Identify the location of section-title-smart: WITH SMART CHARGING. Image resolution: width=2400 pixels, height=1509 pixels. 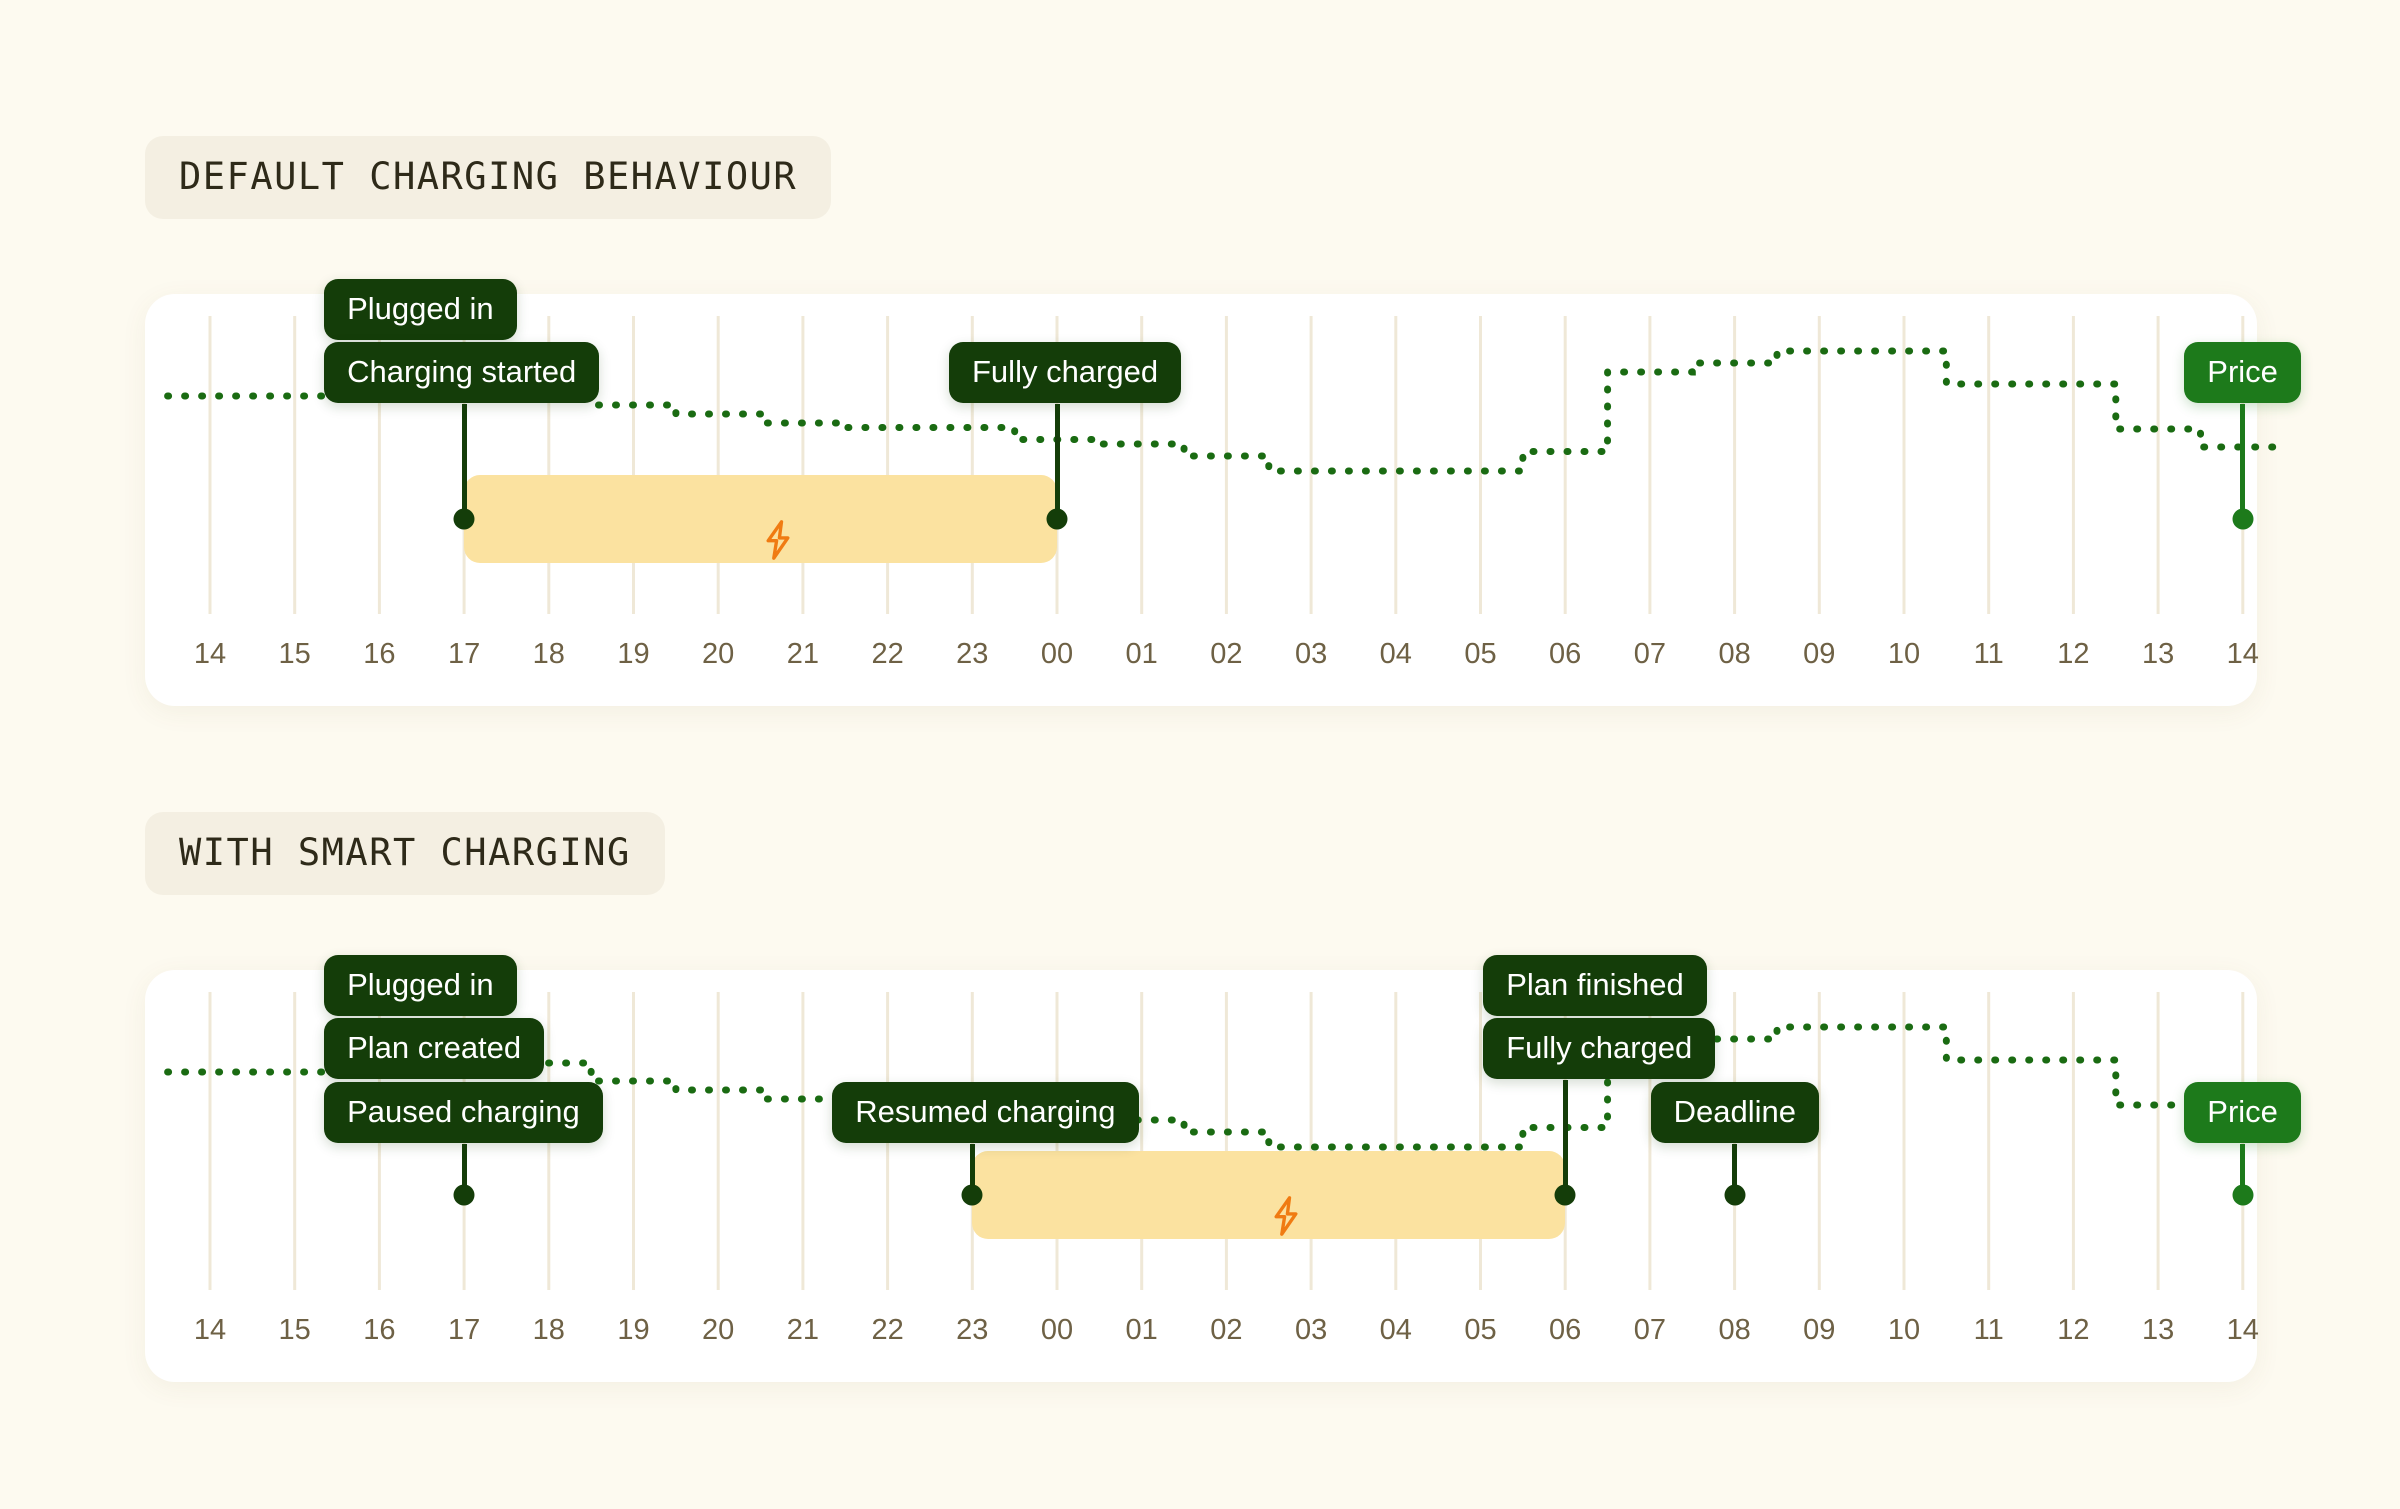
(405, 853).